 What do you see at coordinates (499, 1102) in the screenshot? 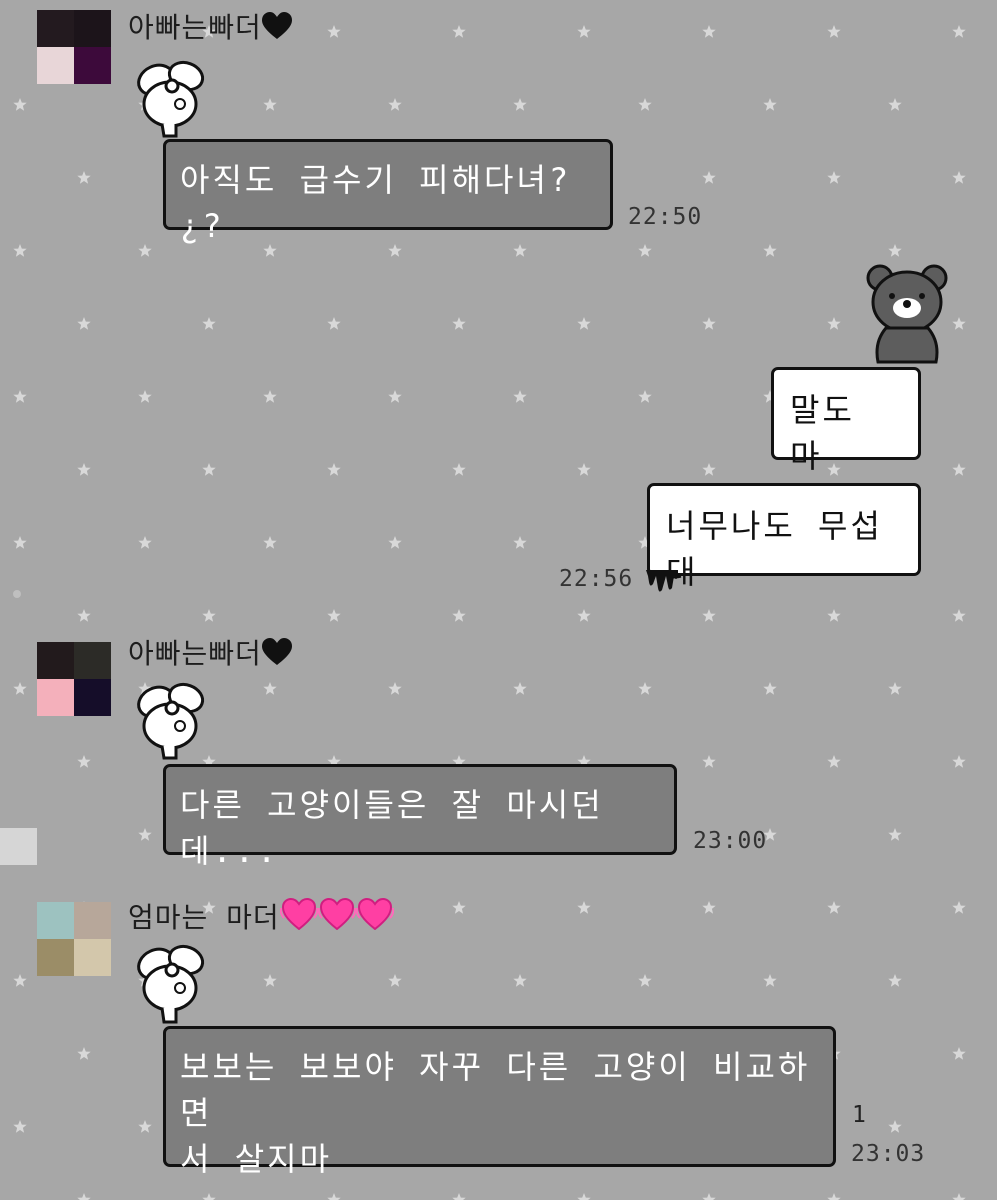
I see `message-bubble: 보보는 보보야 자꾸 다른 고양이 비교하면 서 살지마` at bounding box center [499, 1102].